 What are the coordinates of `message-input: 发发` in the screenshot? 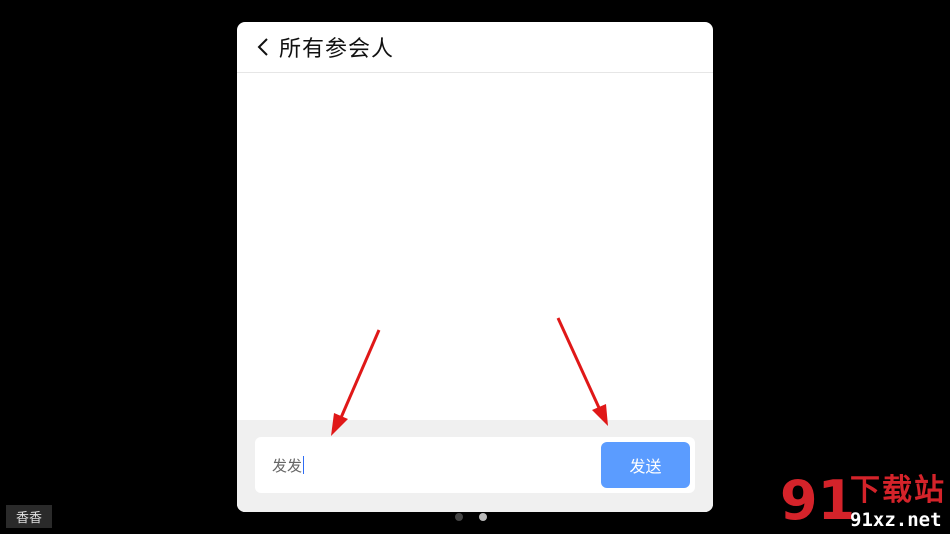 It's located at (288, 465).